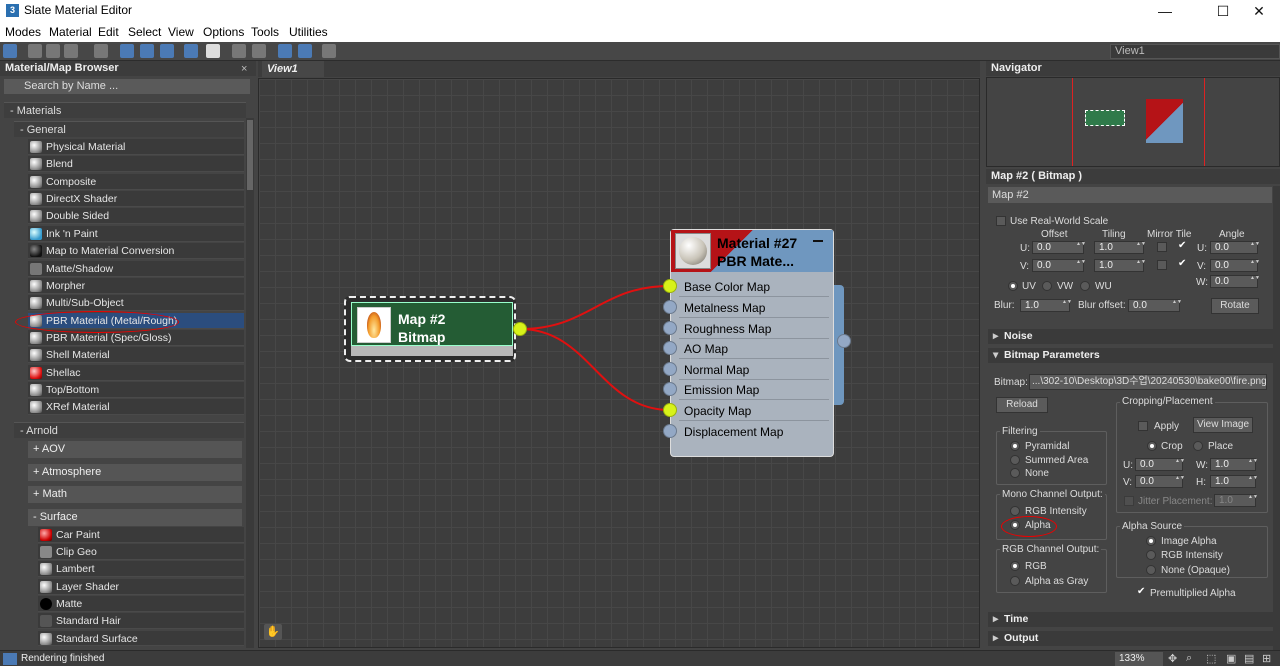 This screenshot has width=1280, height=666. Describe the element at coordinates (1029, 286) in the screenshot. I see `uv-label: UV` at that location.